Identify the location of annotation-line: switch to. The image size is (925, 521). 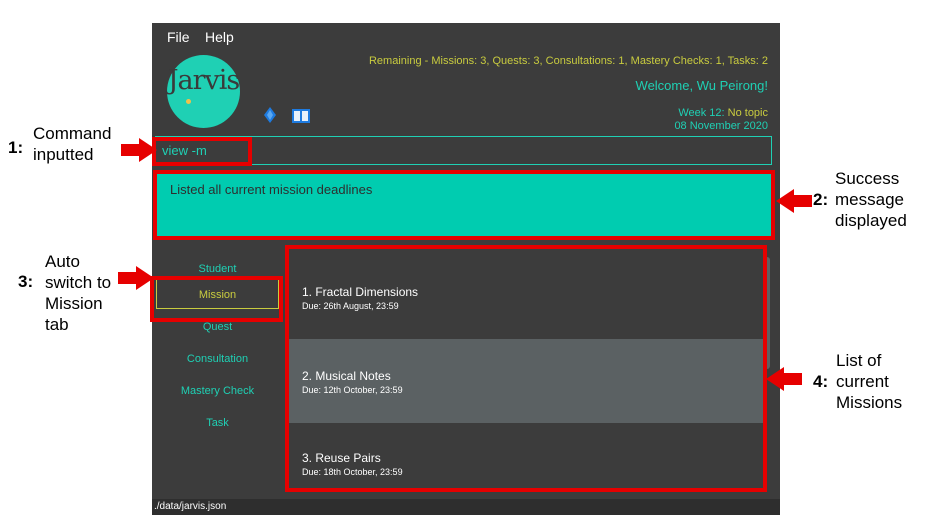
(78, 282).